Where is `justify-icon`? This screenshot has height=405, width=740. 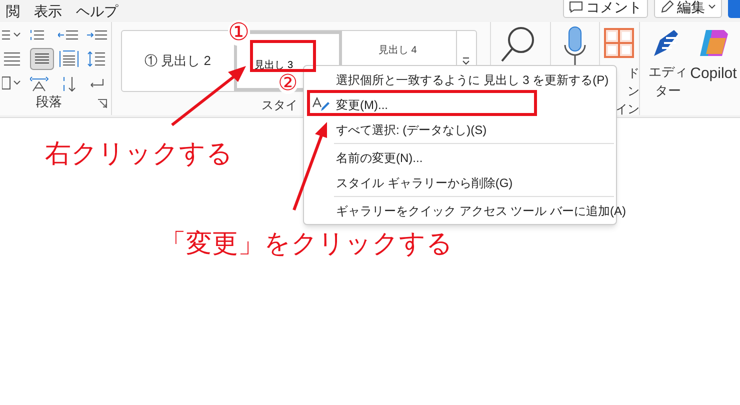
justify-icon is located at coordinates (42, 59).